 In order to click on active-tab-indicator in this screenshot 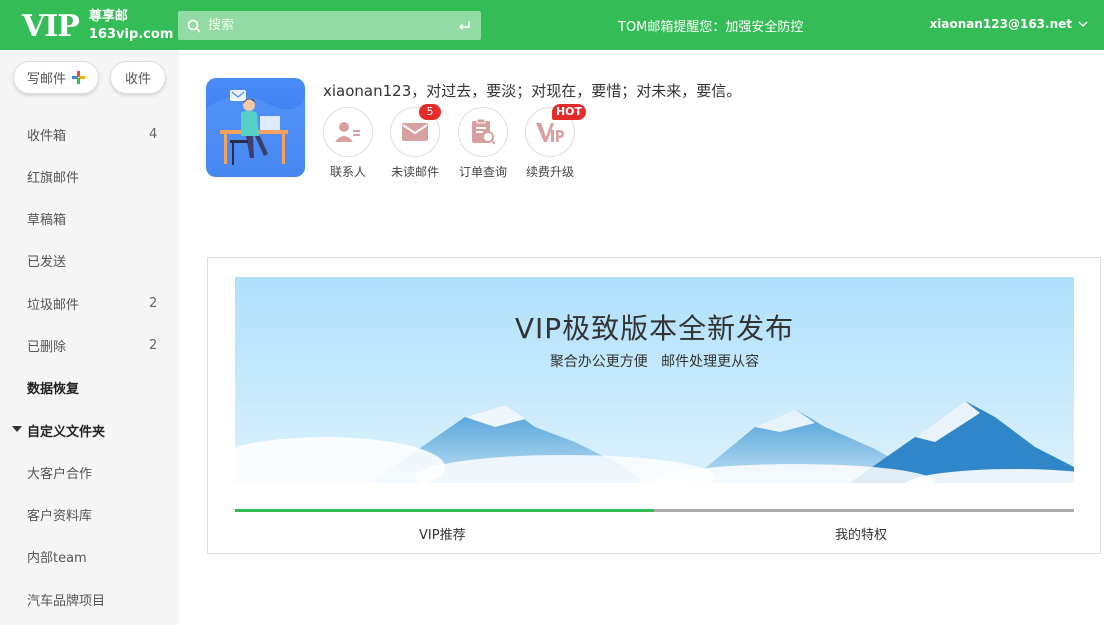, I will do `click(444, 510)`.